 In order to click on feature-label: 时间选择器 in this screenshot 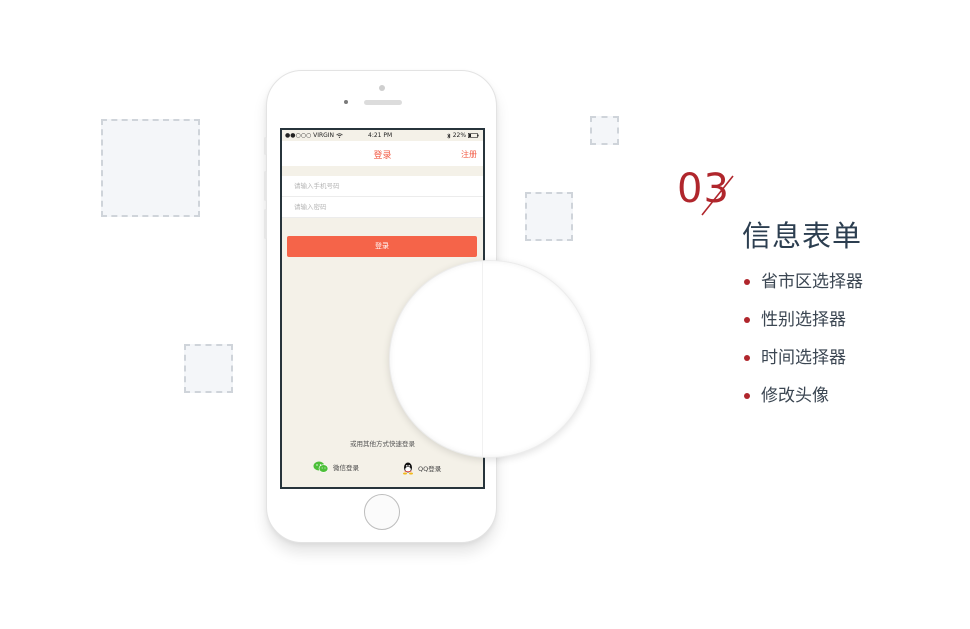, I will do `click(803, 358)`.